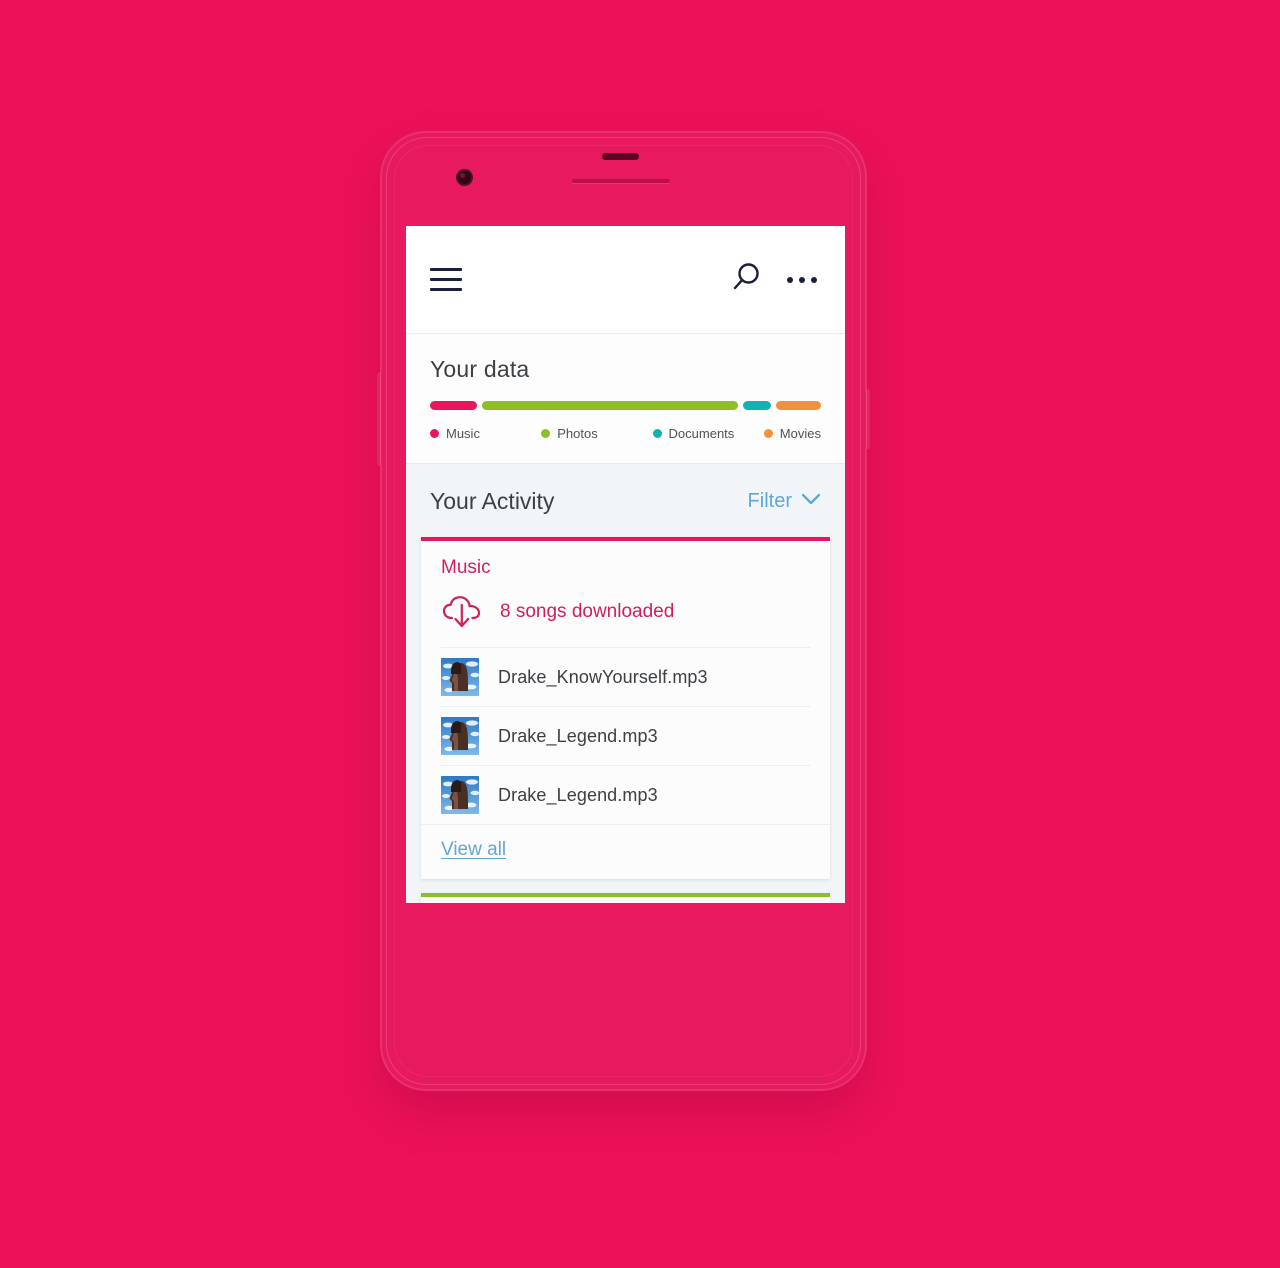 The image size is (1280, 1268). I want to click on view-all-row: View all, so click(625, 851).